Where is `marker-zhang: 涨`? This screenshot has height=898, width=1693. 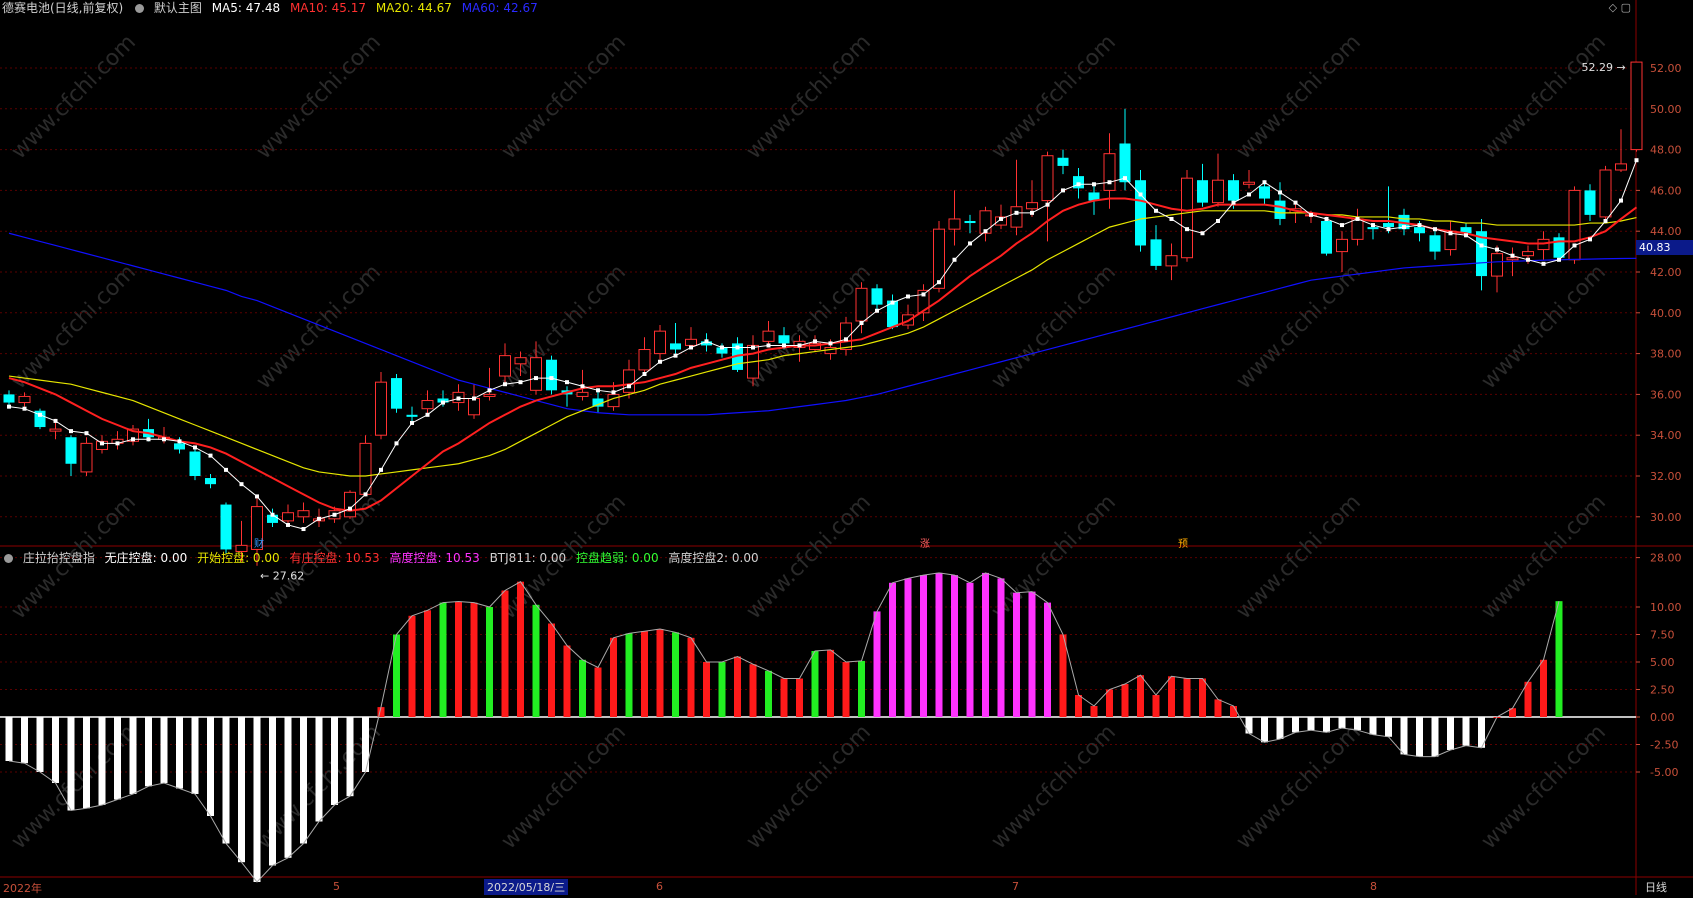 marker-zhang: 涨 is located at coordinates (925, 542).